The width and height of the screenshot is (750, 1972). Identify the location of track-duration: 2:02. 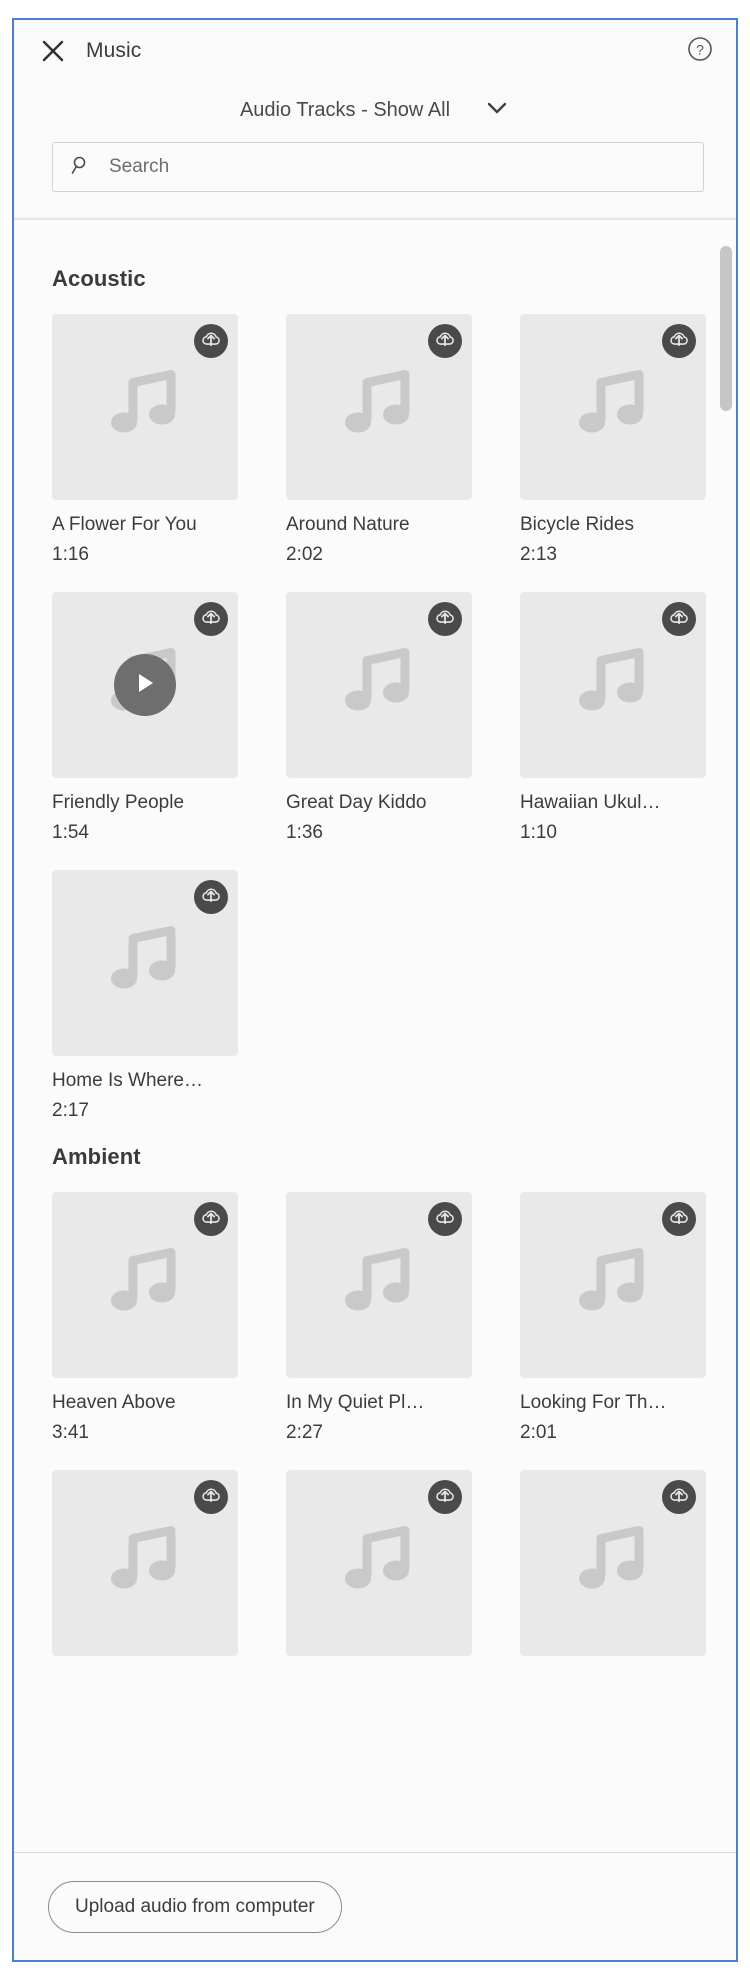
(304, 554).